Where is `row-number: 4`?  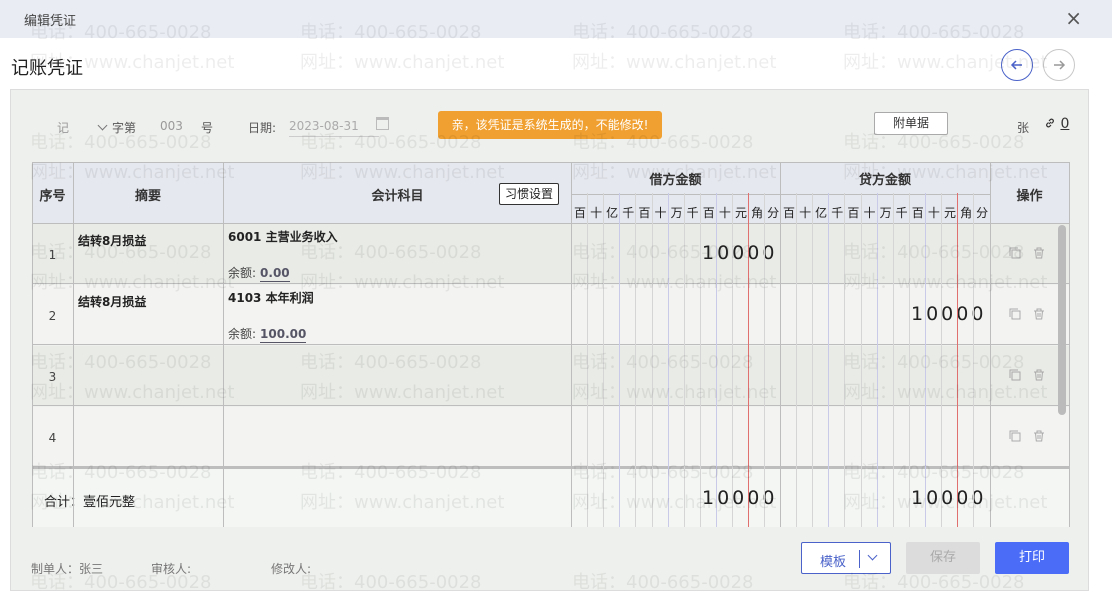 row-number: 4 is located at coordinates (52, 438).